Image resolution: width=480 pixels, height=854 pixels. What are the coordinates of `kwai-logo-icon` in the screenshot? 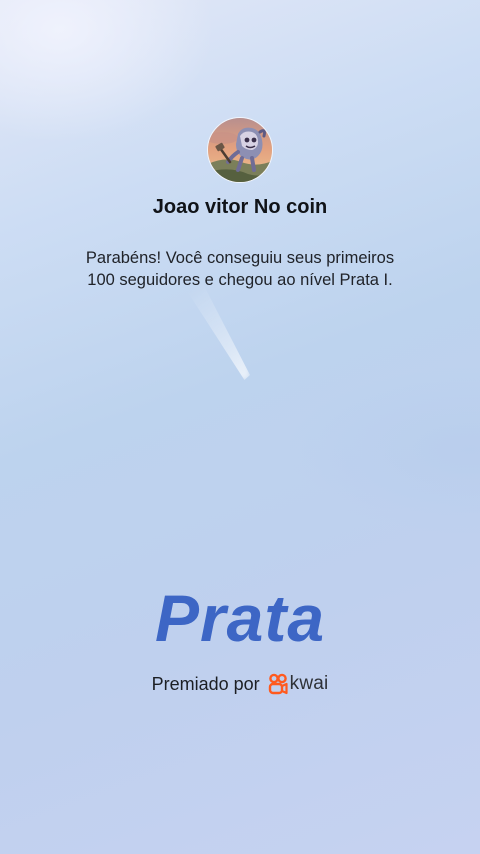 It's located at (278, 684).